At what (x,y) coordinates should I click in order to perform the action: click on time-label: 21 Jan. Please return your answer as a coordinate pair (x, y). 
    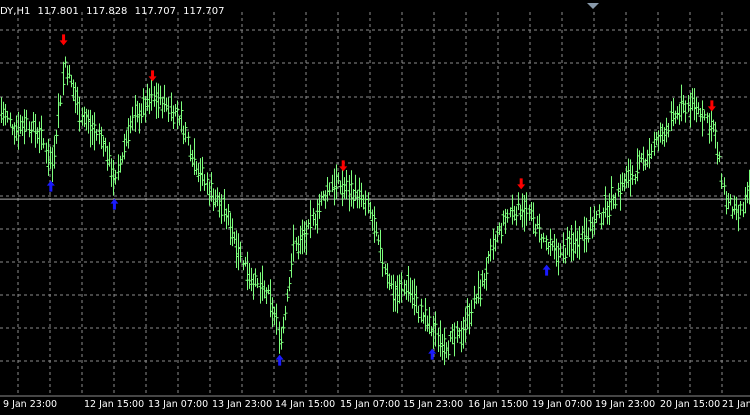
    Looking at the image, I should click on (736, 404).